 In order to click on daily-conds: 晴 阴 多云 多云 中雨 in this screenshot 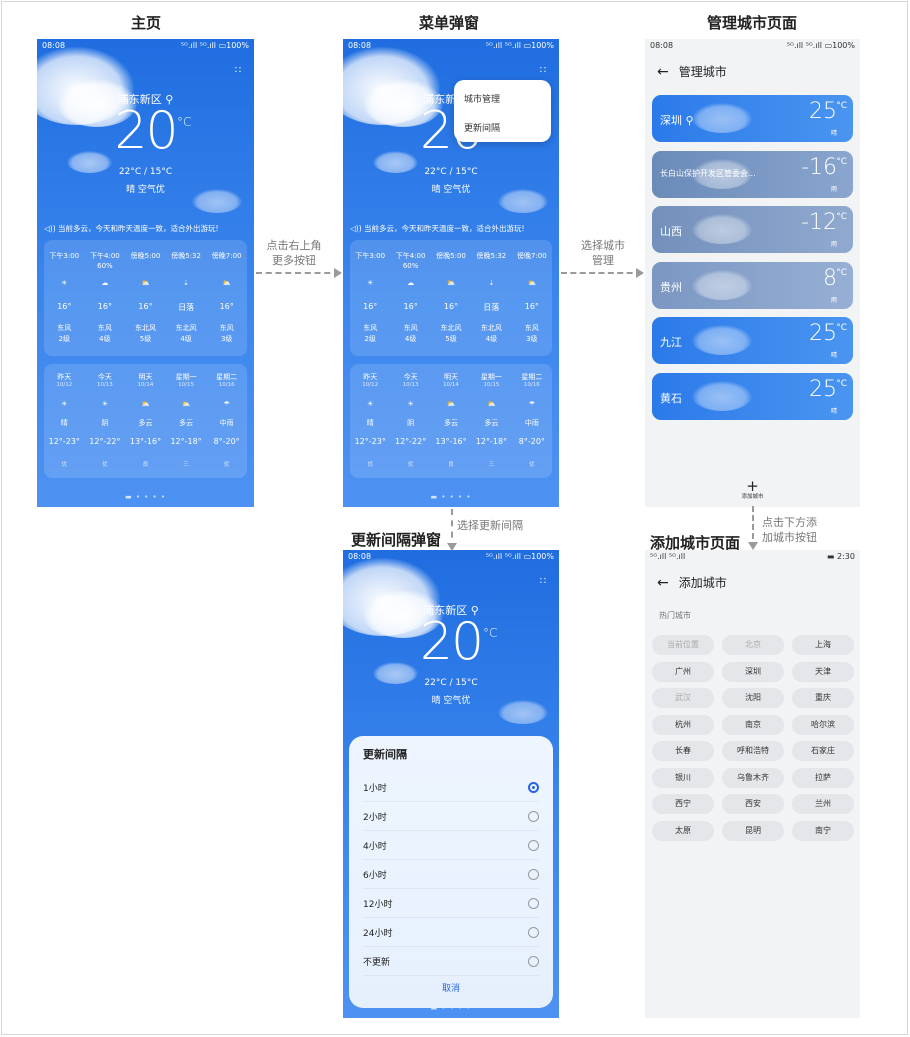, I will do `click(145, 423)`.